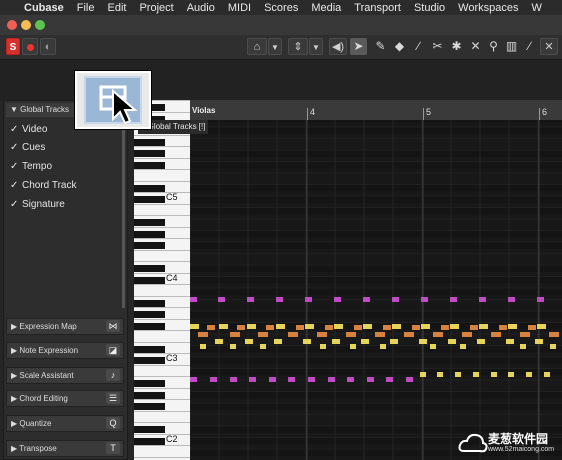  I want to click on minimize-window-button, so click(26, 25).